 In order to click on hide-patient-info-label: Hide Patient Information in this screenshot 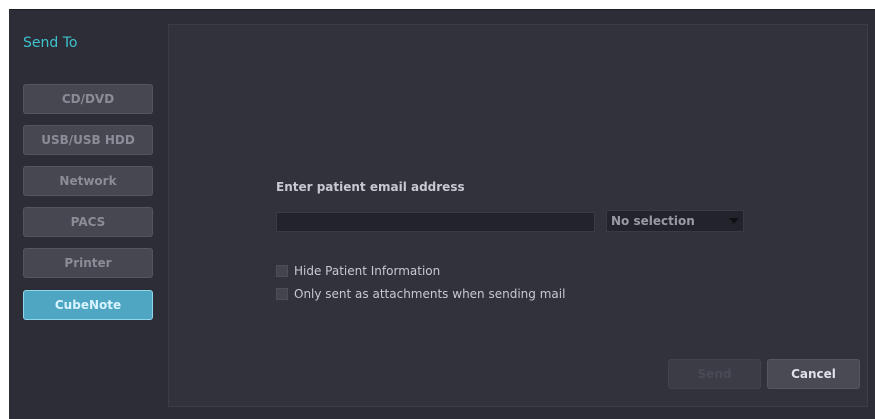, I will do `click(367, 271)`.